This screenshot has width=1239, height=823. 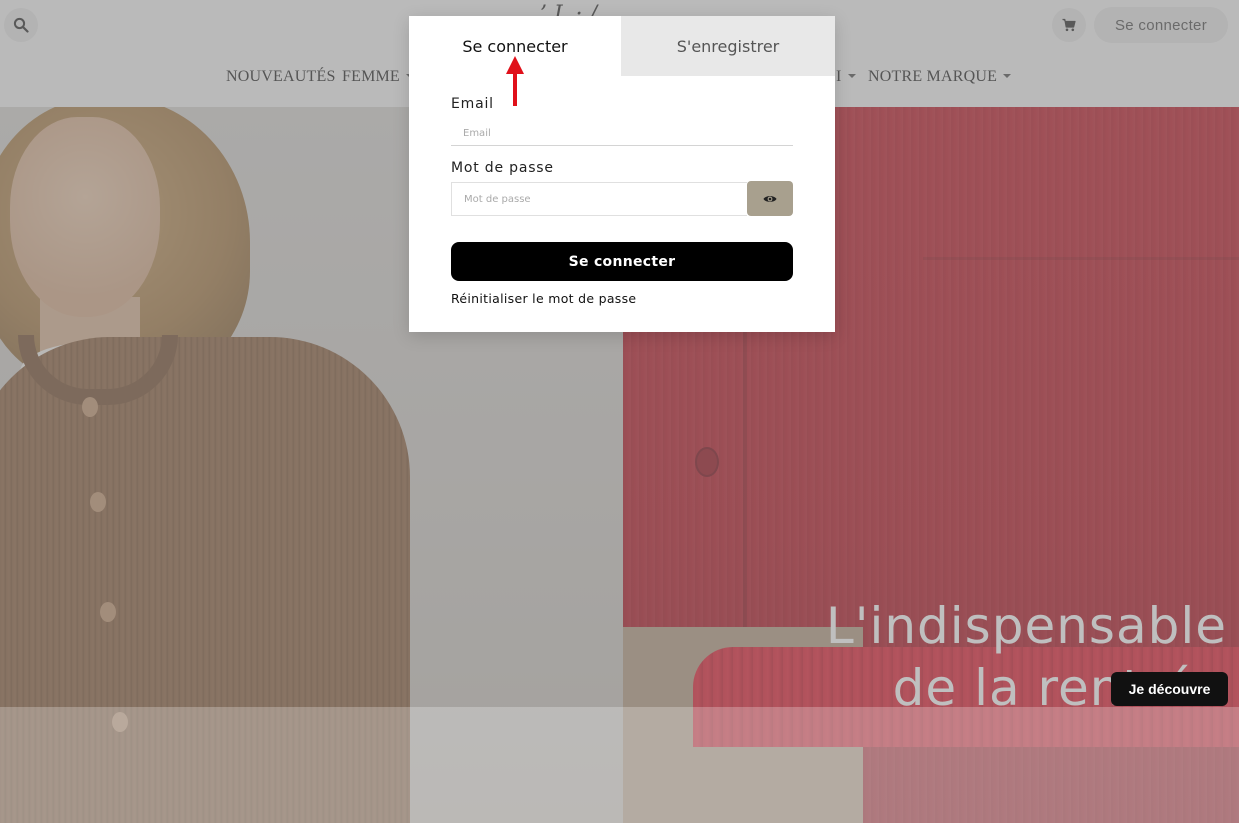 What do you see at coordinates (515, 81) in the screenshot?
I see `arrow-up-icon` at bounding box center [515, 81].